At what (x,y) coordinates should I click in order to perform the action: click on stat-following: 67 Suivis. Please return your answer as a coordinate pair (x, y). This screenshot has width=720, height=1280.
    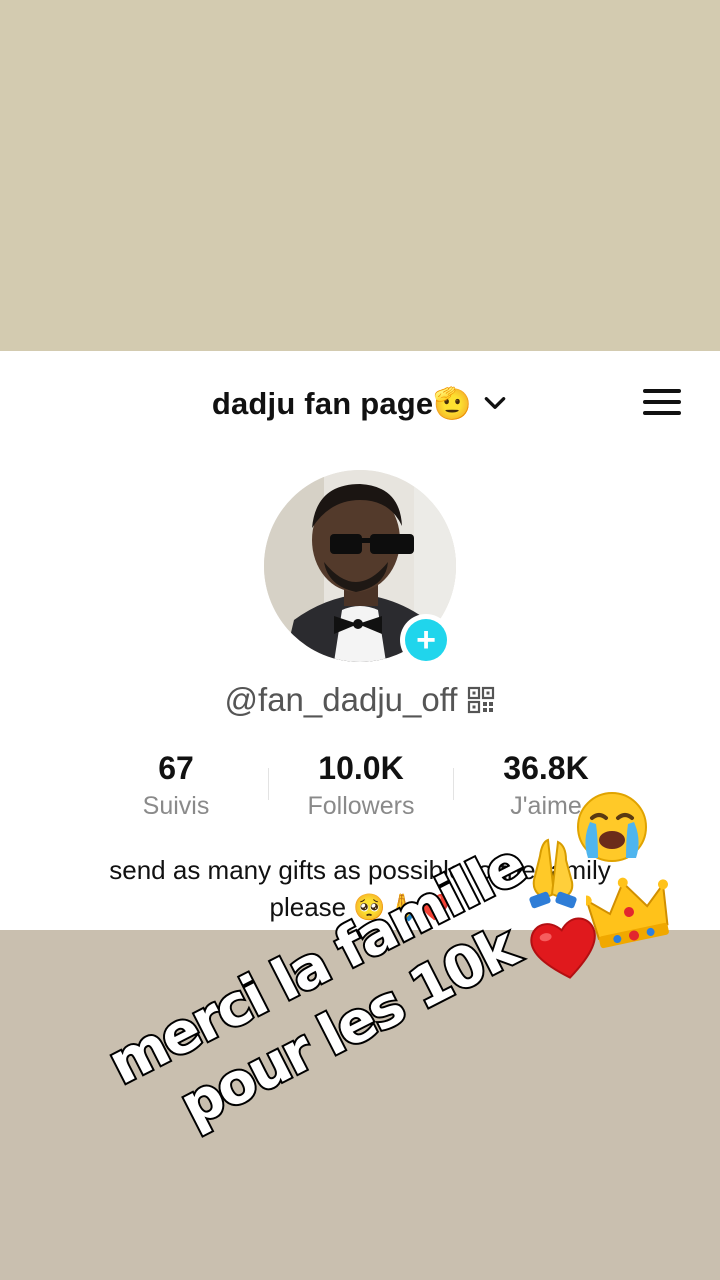
    Looking at the image, I should click on (176, 784).